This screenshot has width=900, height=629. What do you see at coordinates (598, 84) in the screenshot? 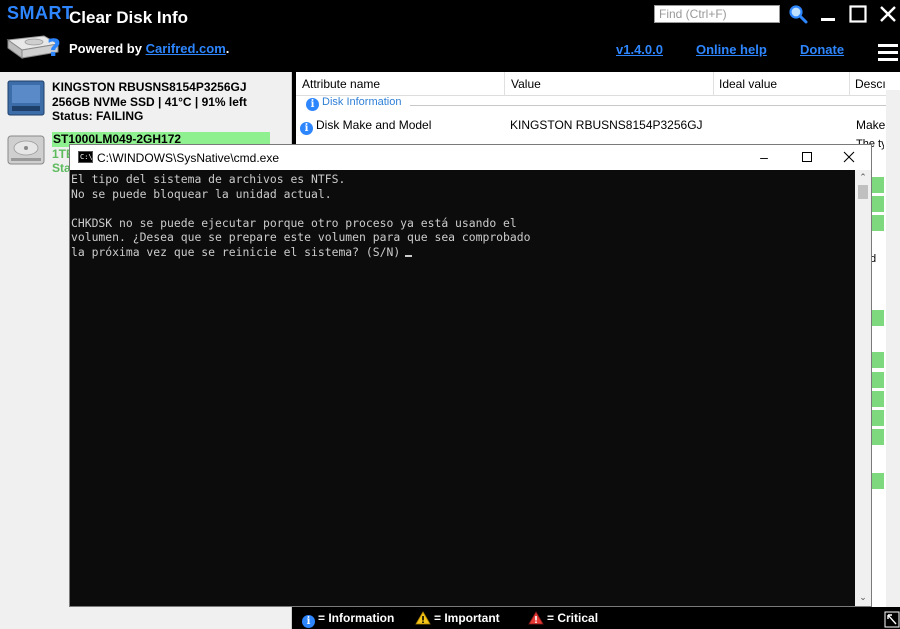
I see `table-header: Attribute name Value Ideal value Descı` at bounding box center [598, 84].